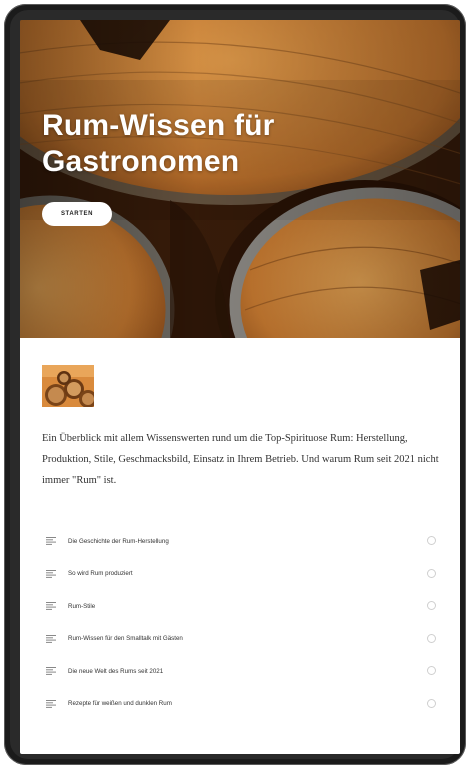 The height and width of the screenshot is (771, 472). Describe the element at coordinates (125, 639) in the screenshot. I see `lesson-label: Rum-Wissen für den Smalltalk mit Gästen` at that location.